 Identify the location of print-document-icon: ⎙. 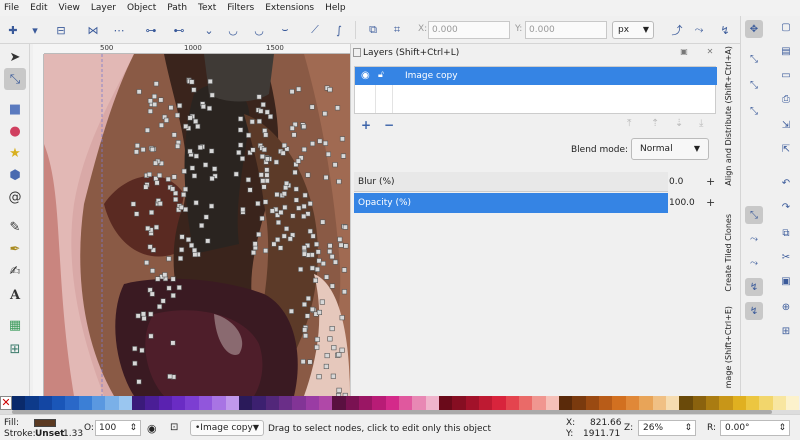
(786, 99).